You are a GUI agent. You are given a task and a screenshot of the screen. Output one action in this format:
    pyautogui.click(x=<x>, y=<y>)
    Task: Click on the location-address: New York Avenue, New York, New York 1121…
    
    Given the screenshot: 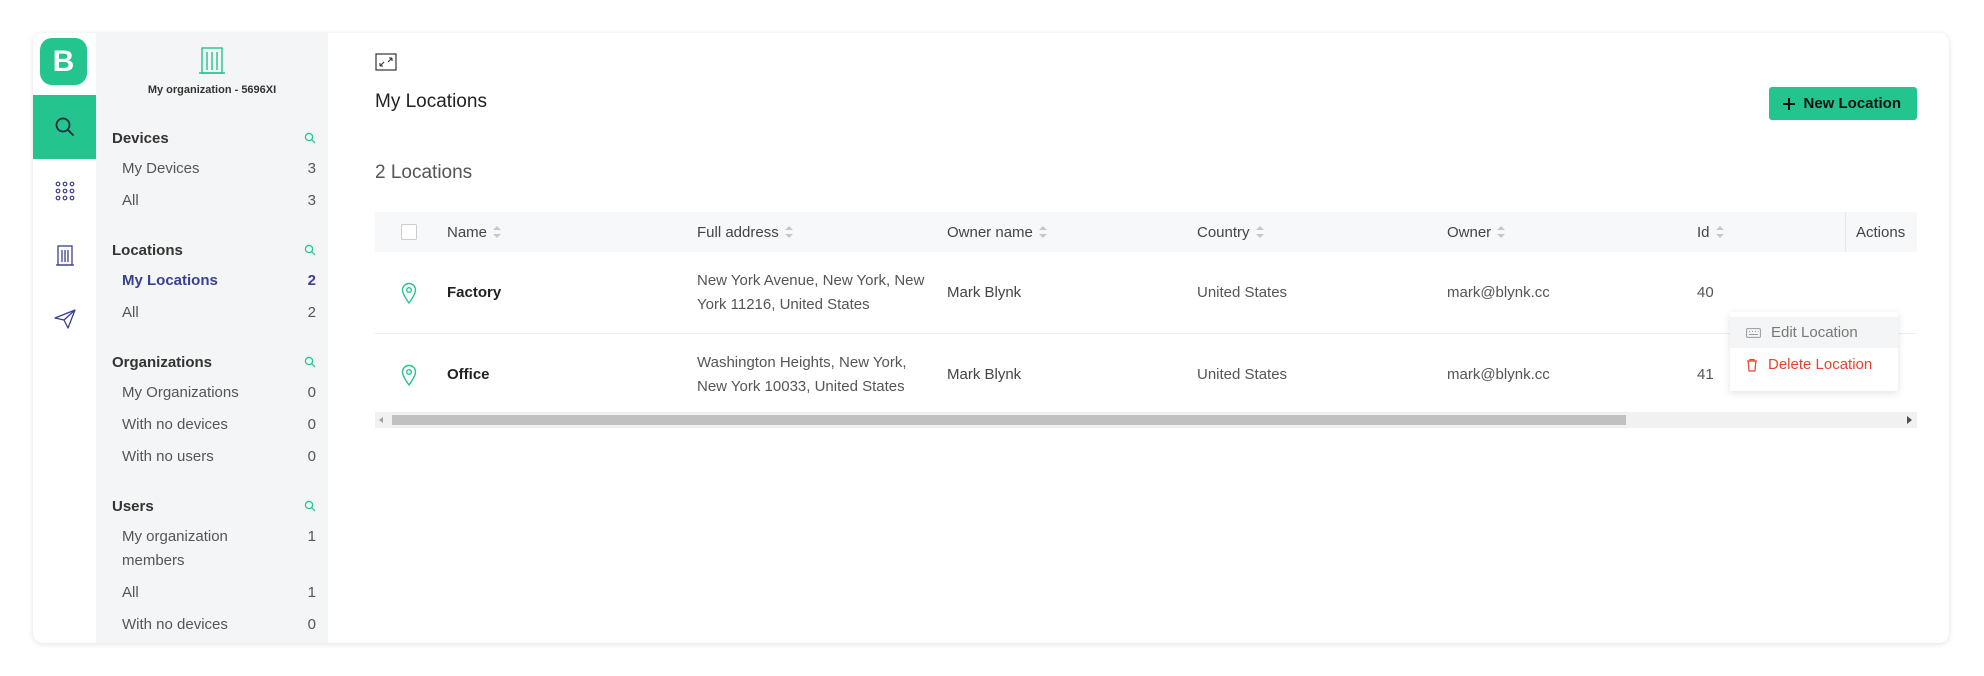 What is the action you would take?
    pyautogui.click(x=811, y=292)
    